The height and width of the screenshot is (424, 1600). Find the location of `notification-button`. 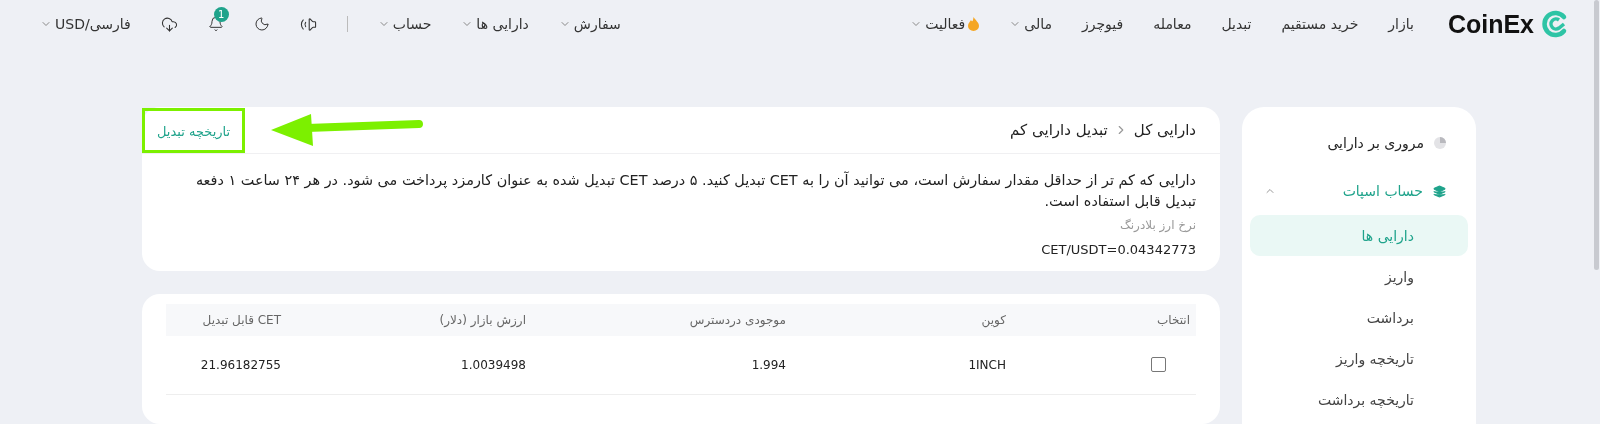

notification-button is located at coordinates (215, 24).